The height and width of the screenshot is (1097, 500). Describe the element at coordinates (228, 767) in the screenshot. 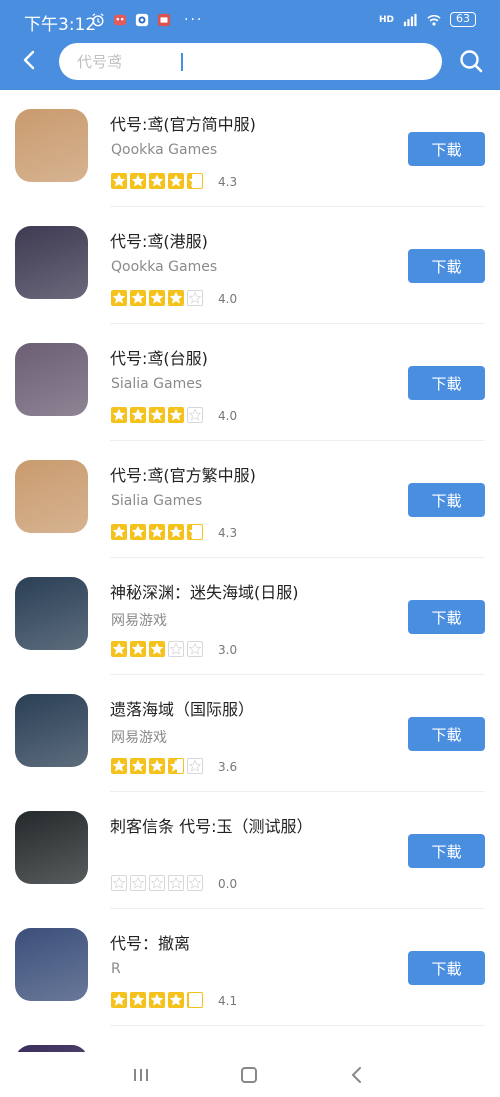

I see `rating-score: 3.6` at that location.